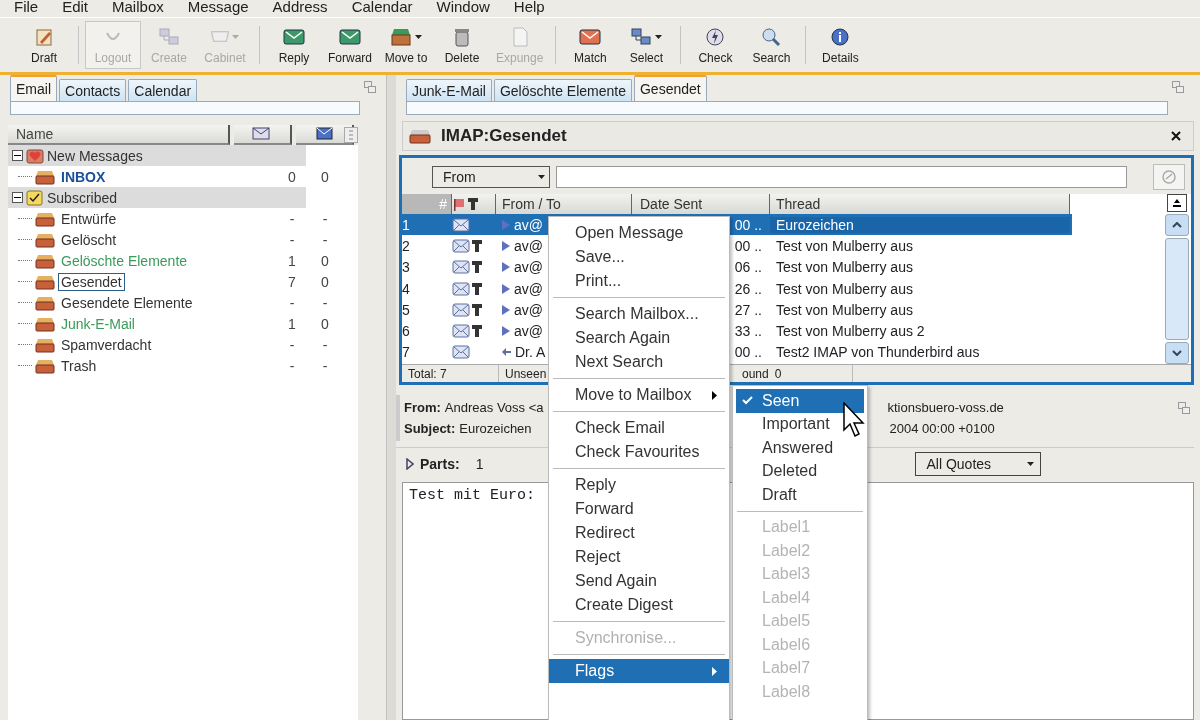 The image size is (1200, 720). I want to click on folder-item: Trash, so click(79, 365).